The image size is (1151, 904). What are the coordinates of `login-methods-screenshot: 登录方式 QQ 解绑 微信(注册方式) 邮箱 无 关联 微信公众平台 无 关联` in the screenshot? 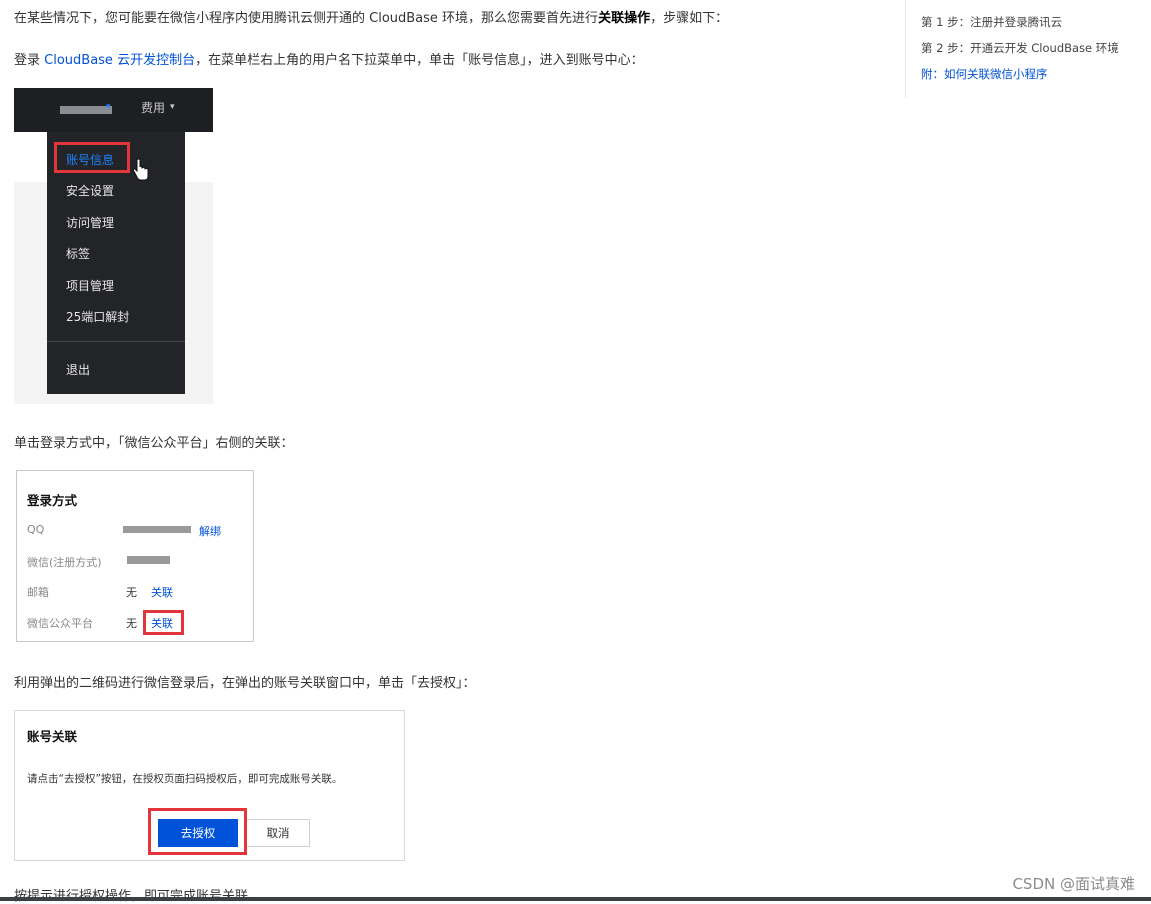 It's located at (135, 556).